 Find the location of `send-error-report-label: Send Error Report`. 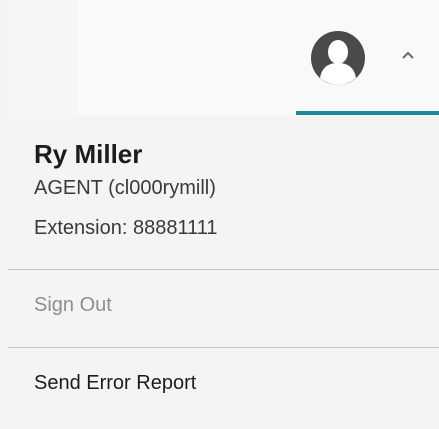

send-error-report-label: Send Error Report is located at coordinates (115, 383).